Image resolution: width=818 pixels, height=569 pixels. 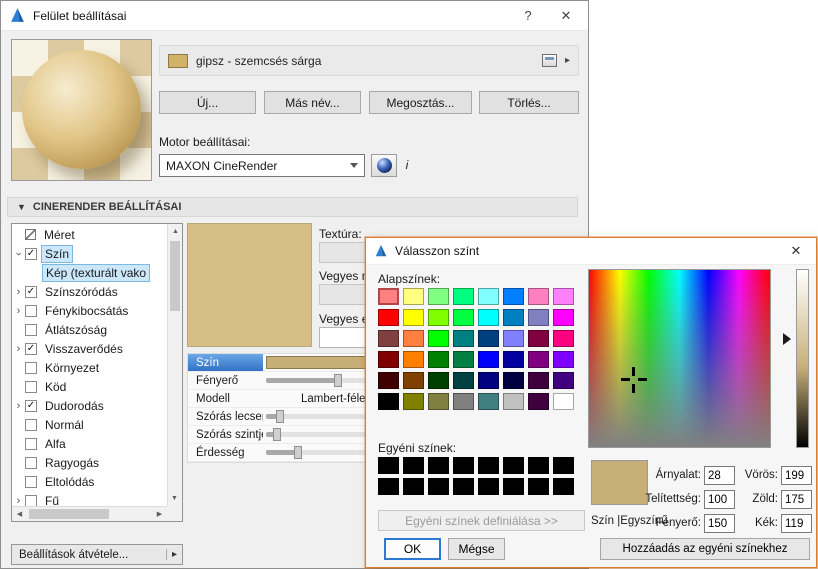 What do you see at coordinates (412, 549) in the screenshot?
I see `ok-button: OK` at bounding box center [412, 549].